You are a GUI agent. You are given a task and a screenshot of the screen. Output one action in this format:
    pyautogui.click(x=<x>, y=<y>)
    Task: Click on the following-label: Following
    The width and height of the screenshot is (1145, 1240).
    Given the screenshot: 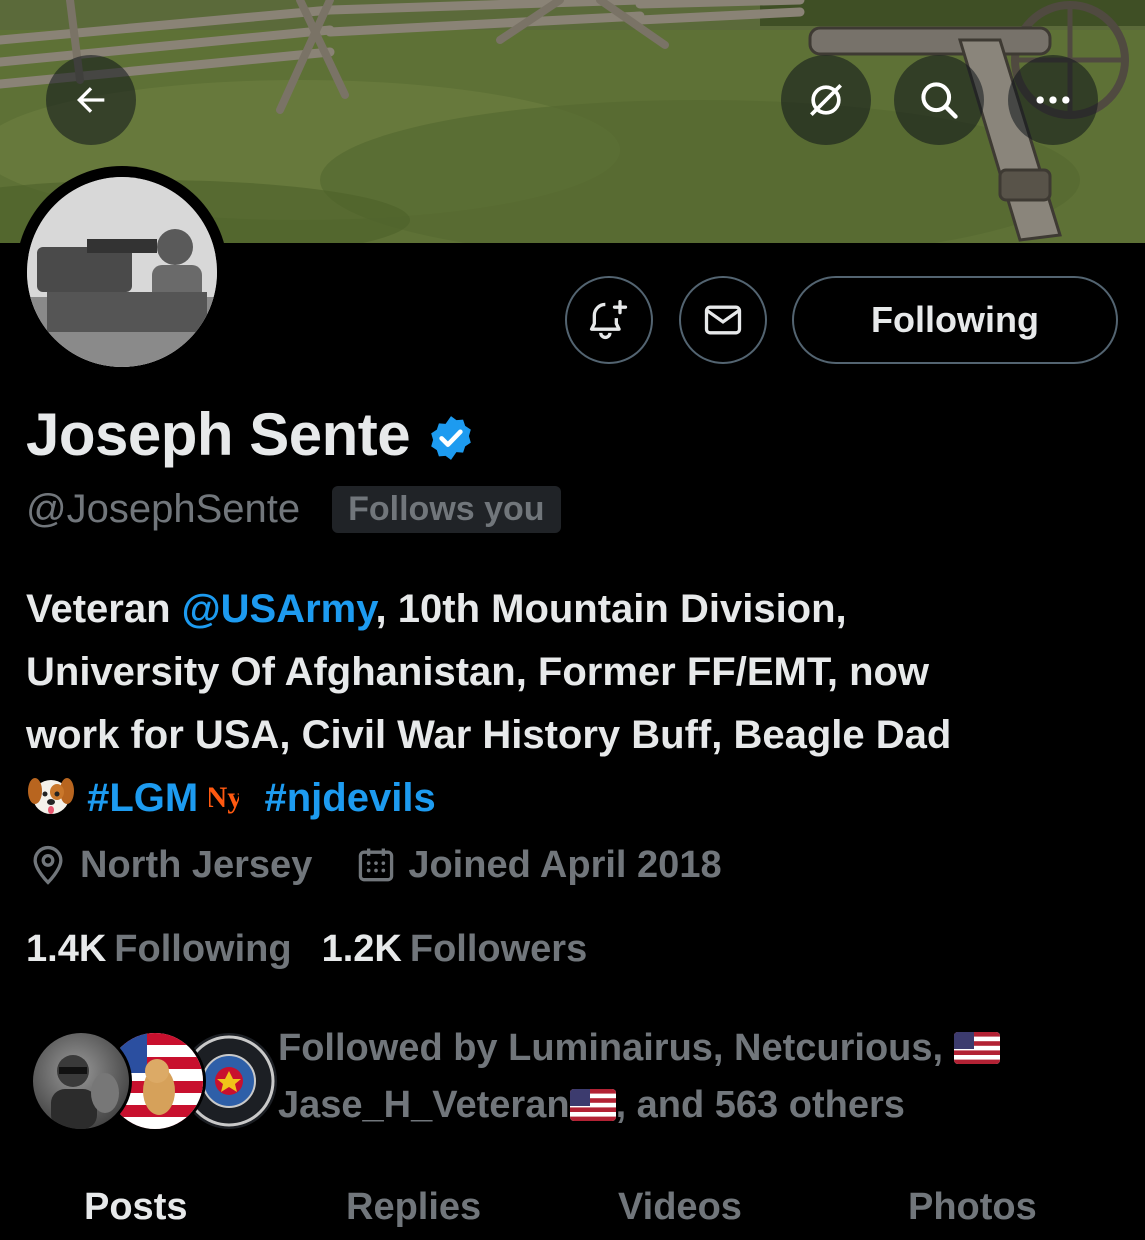 What is the action you would take?
    pyautogui.click(x=203, y=949)
    